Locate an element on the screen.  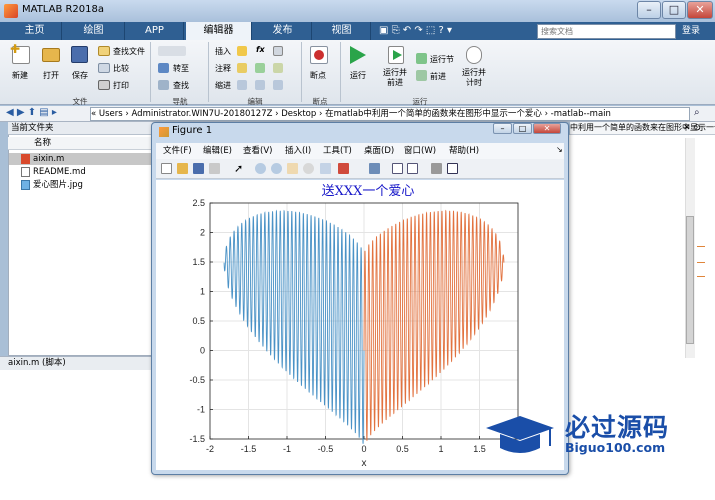
rotate-3d-icon is located at coordinates (308, 168).